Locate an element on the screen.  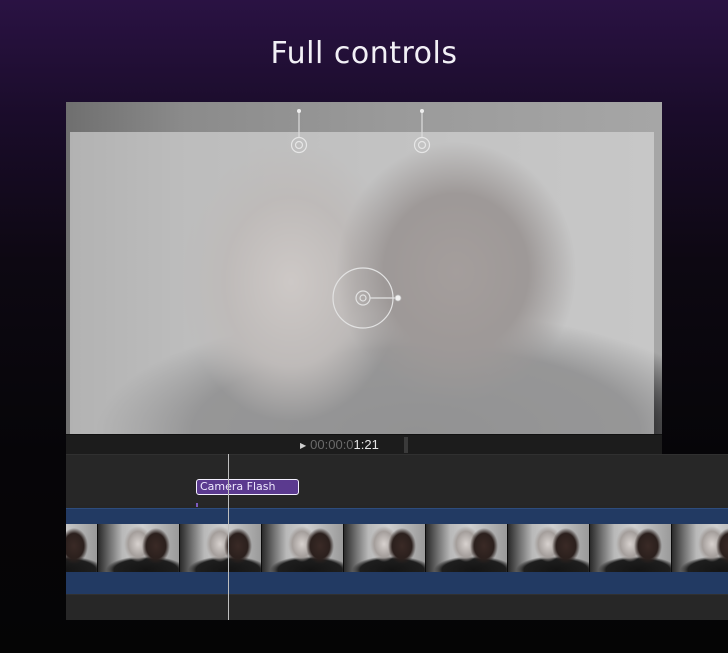
position-handle-right is located at coordinates (422, 131).